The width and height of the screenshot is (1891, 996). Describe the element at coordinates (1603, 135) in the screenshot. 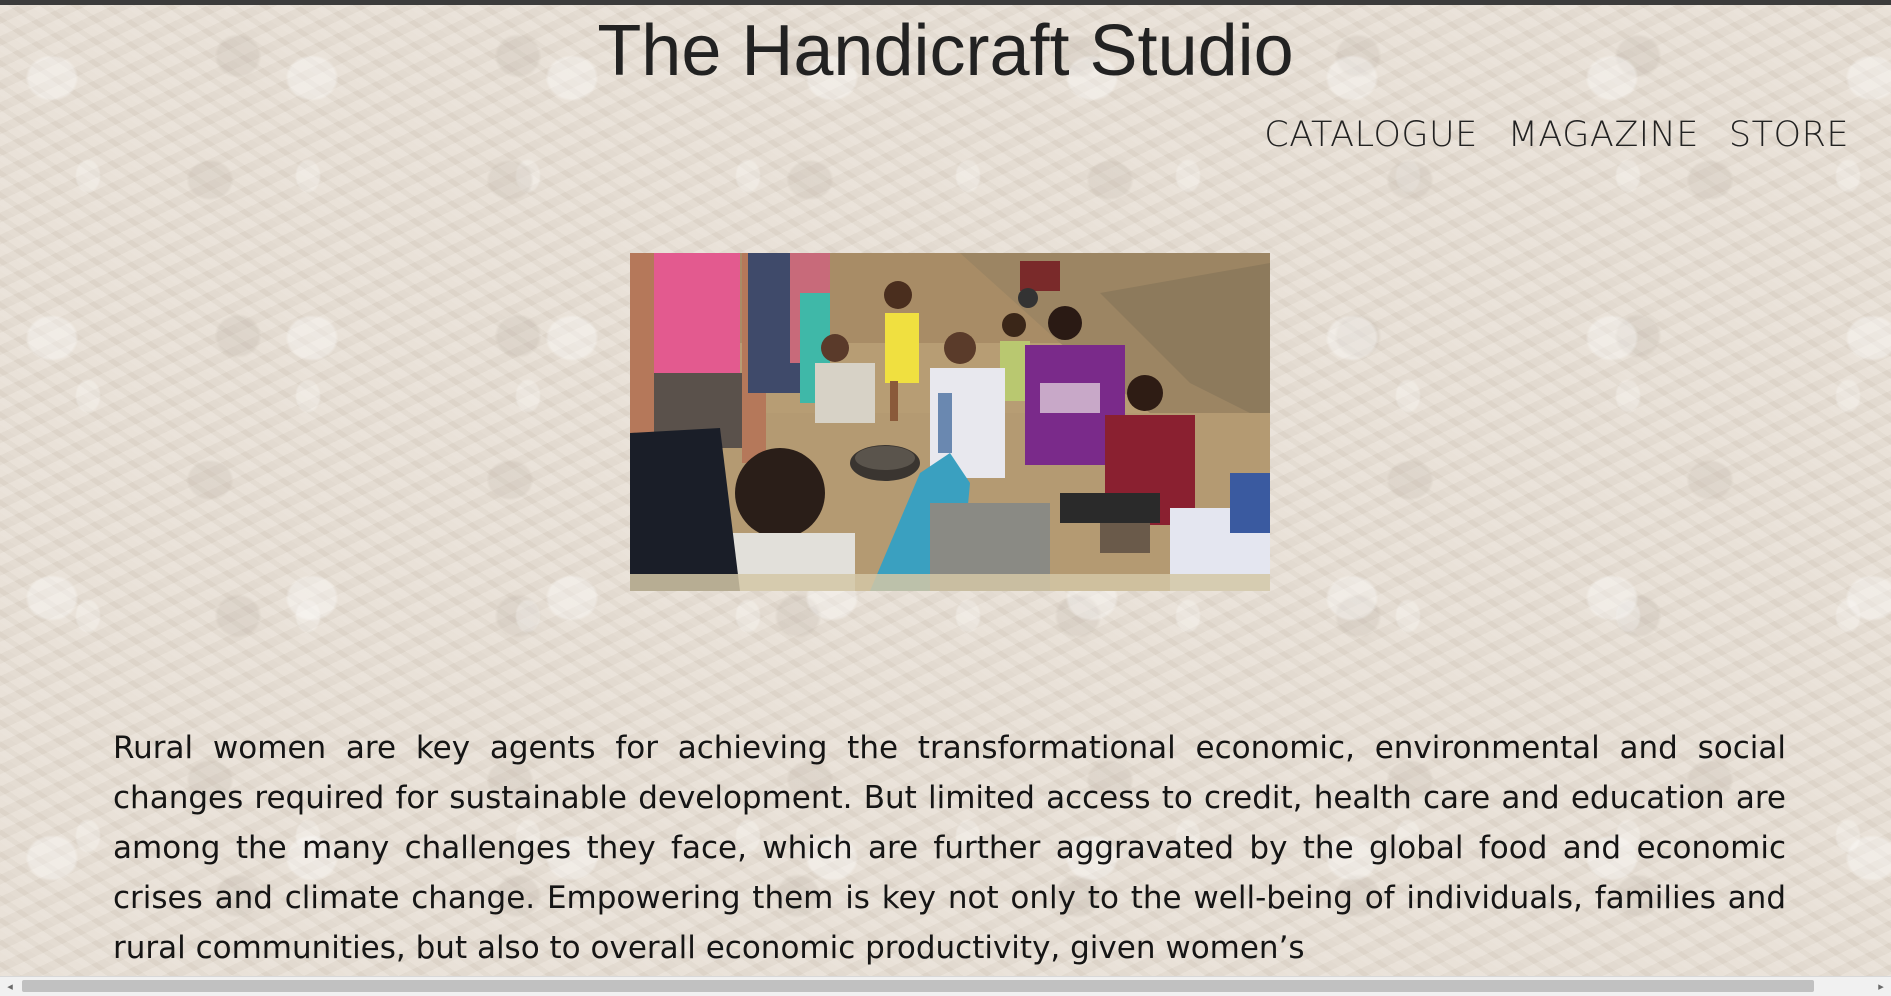

I see `nav-magazine-link: MAGAZINE` at that location.